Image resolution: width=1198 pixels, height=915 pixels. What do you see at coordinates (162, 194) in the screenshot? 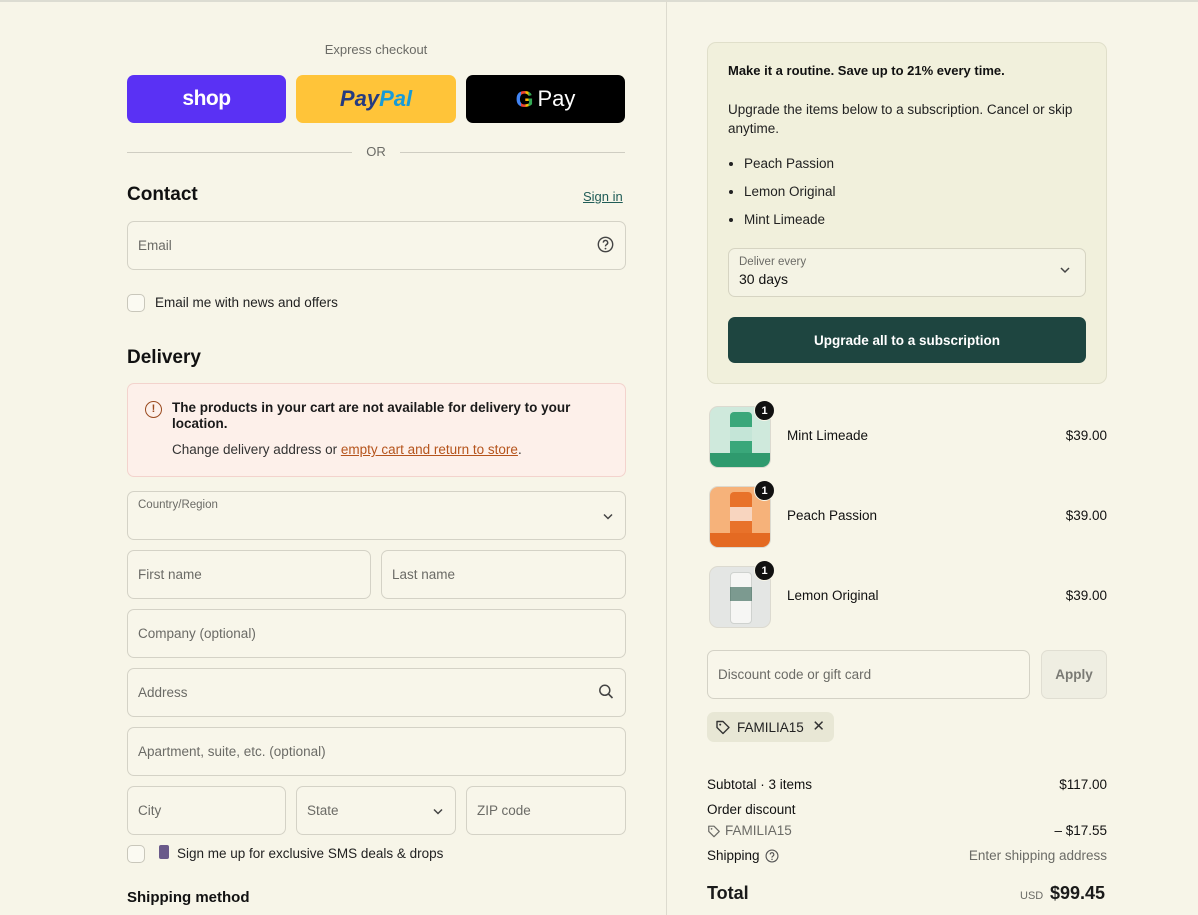
I see `contact-heading: Contact` at bounding box center [162, 194].